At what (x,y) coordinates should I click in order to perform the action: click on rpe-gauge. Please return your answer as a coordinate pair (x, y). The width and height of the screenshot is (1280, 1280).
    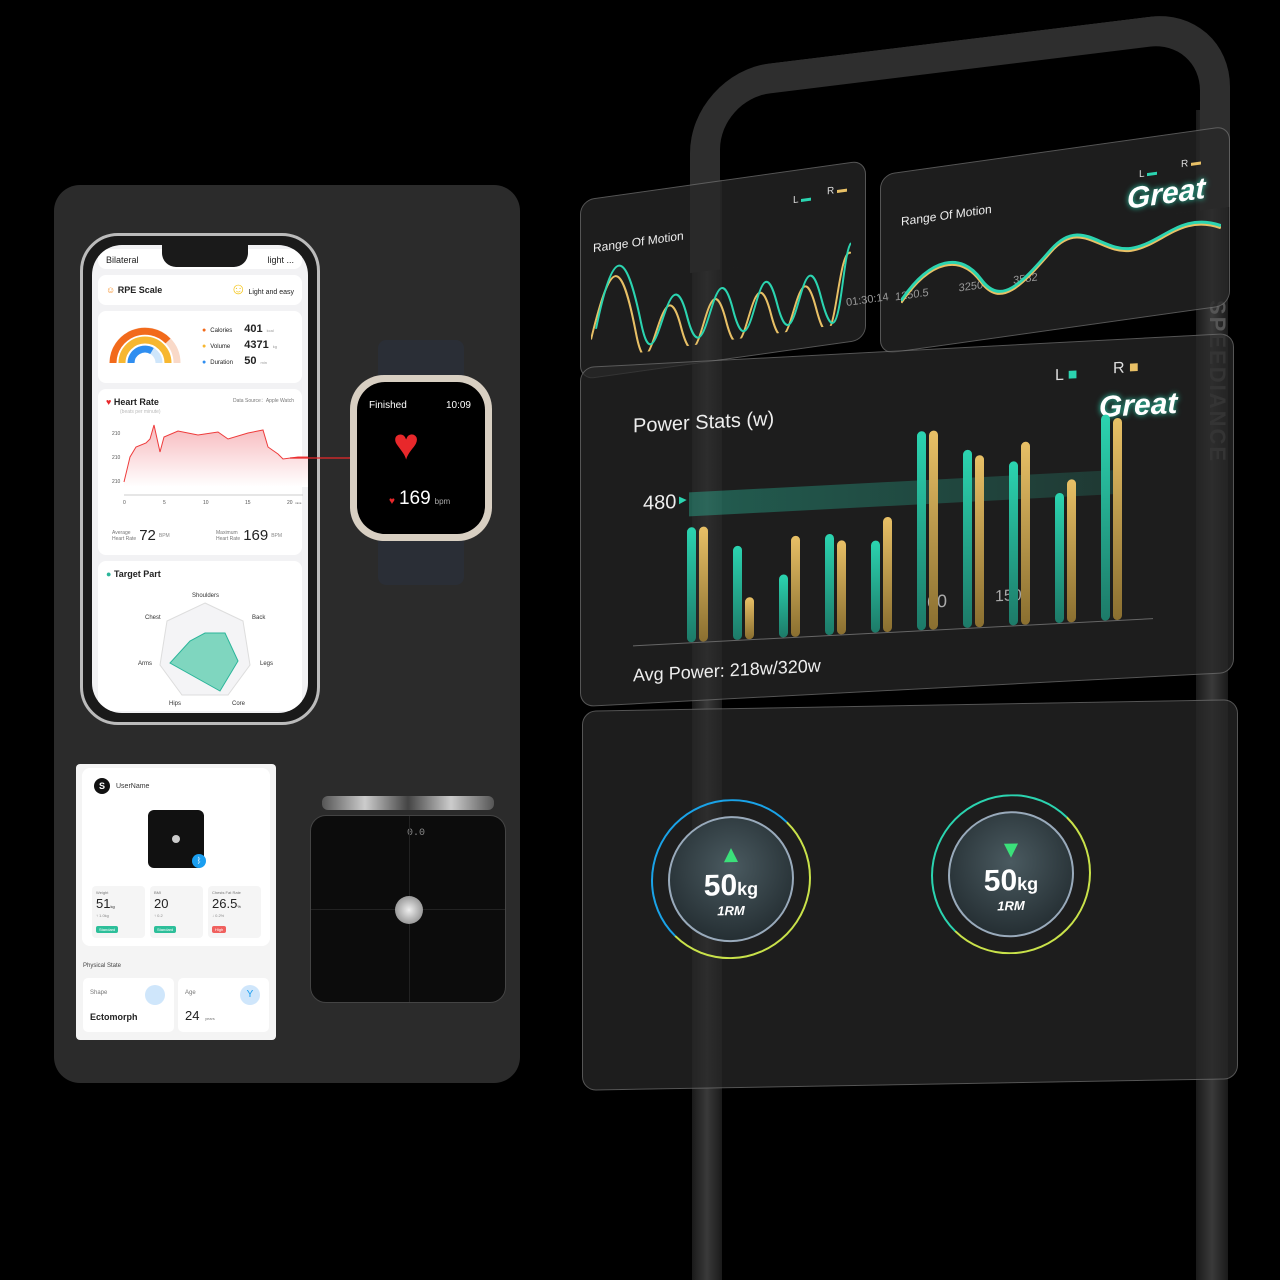
    Looking at the image, I should click on (145, 345).